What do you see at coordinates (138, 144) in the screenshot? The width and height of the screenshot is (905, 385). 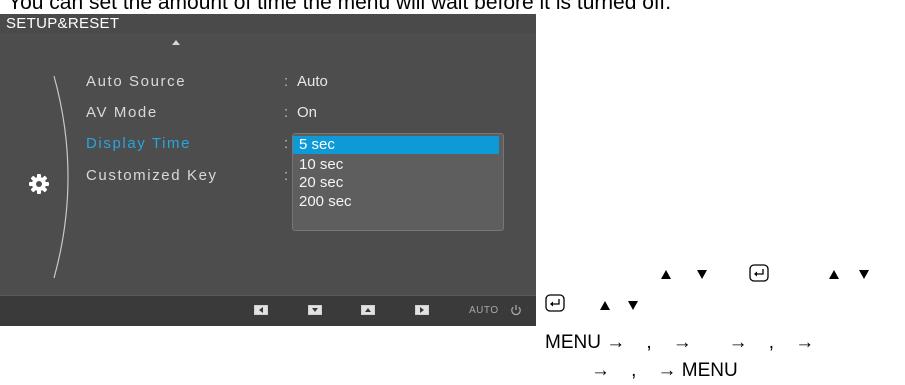 I see `menu-item-display-time: Display Time` at bounding box center [138, 144].